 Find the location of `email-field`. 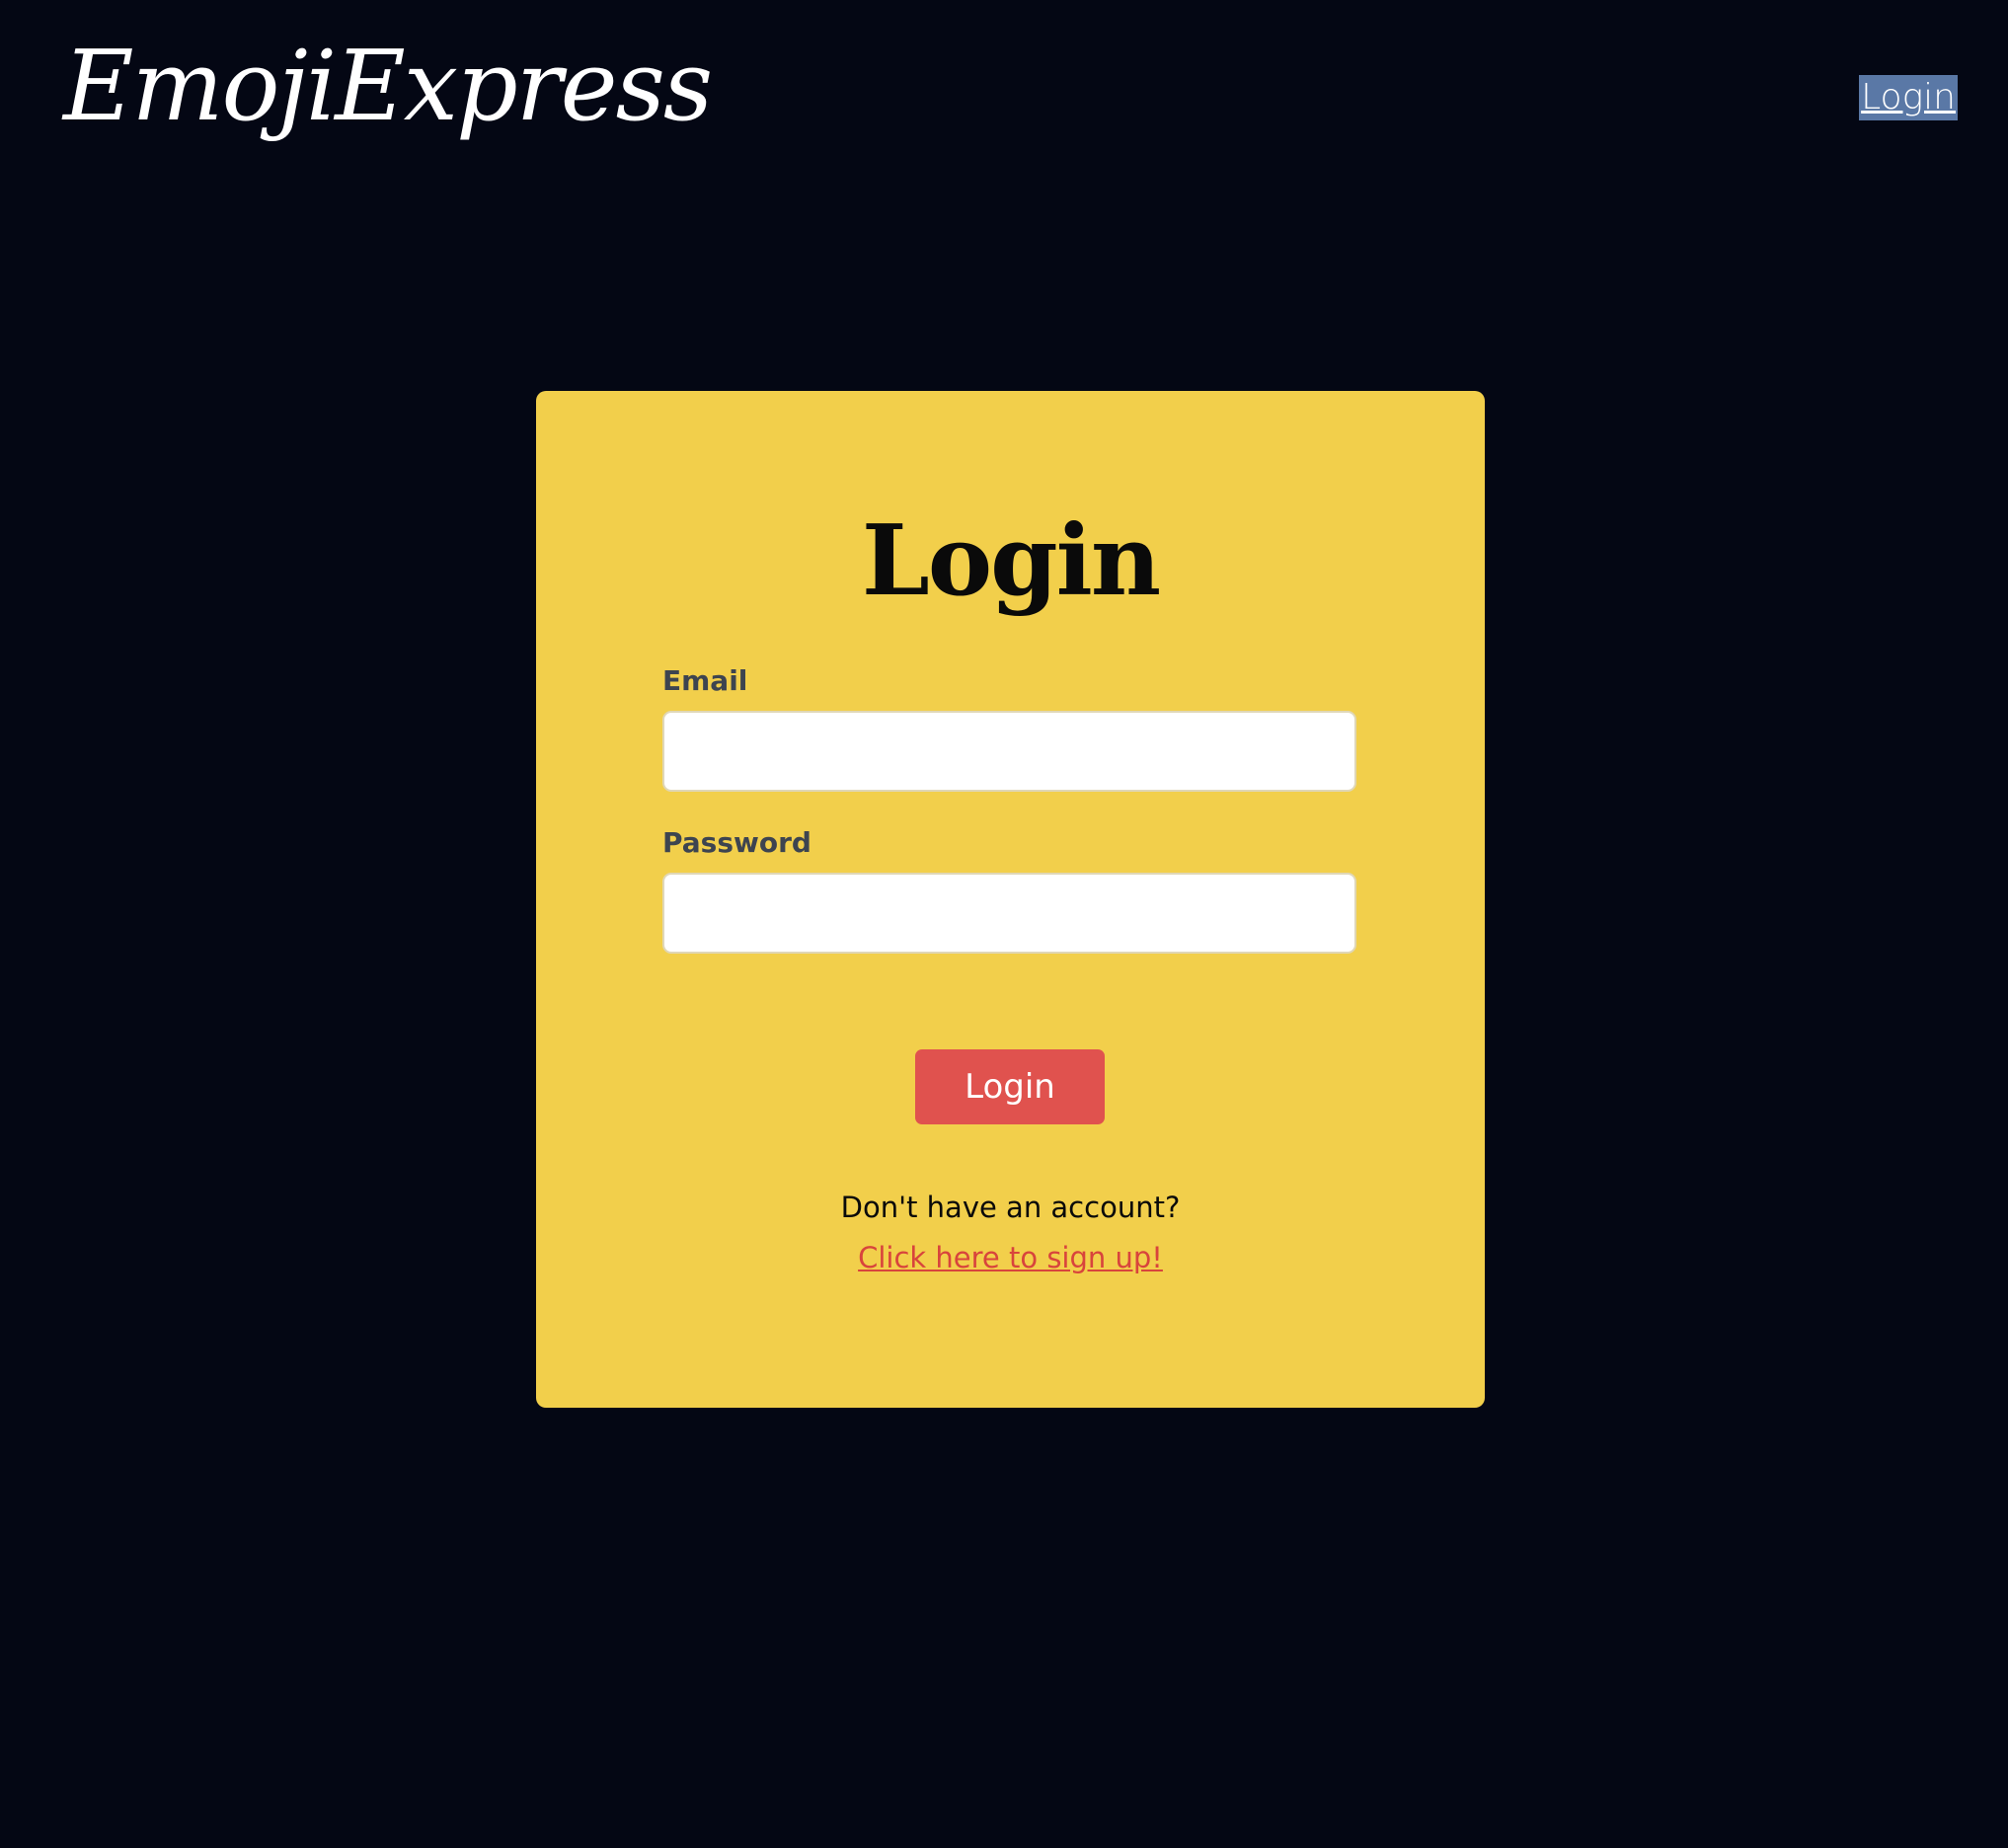

email-field is located at coordinates (1009, 751).